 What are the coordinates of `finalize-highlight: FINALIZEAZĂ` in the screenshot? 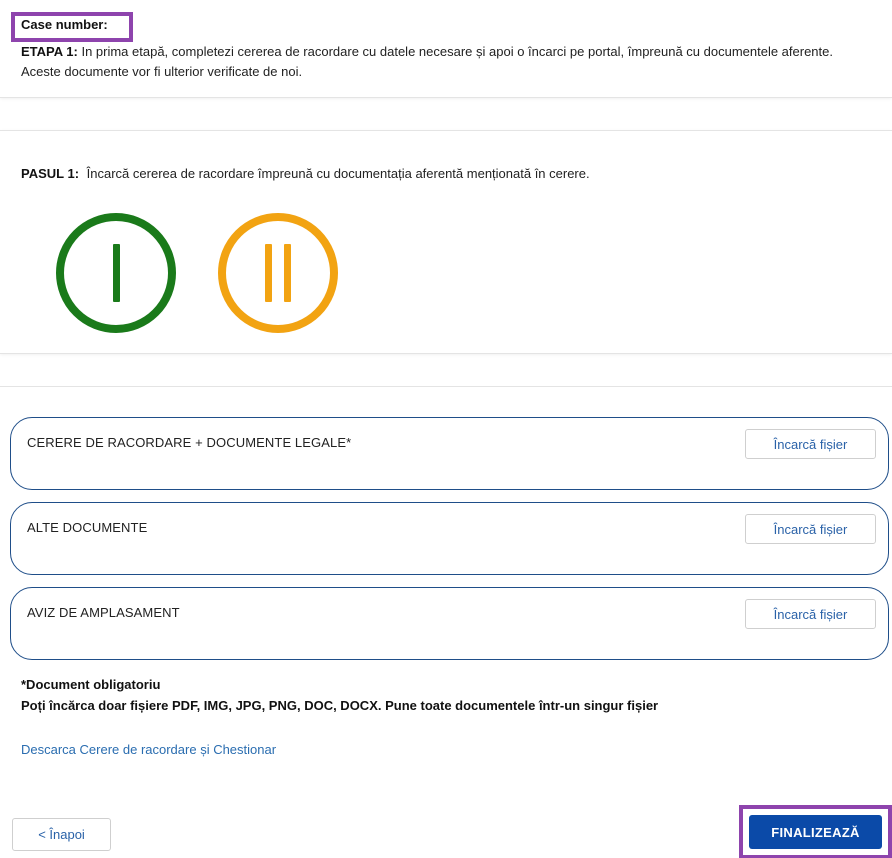 It's located at (815, 831).